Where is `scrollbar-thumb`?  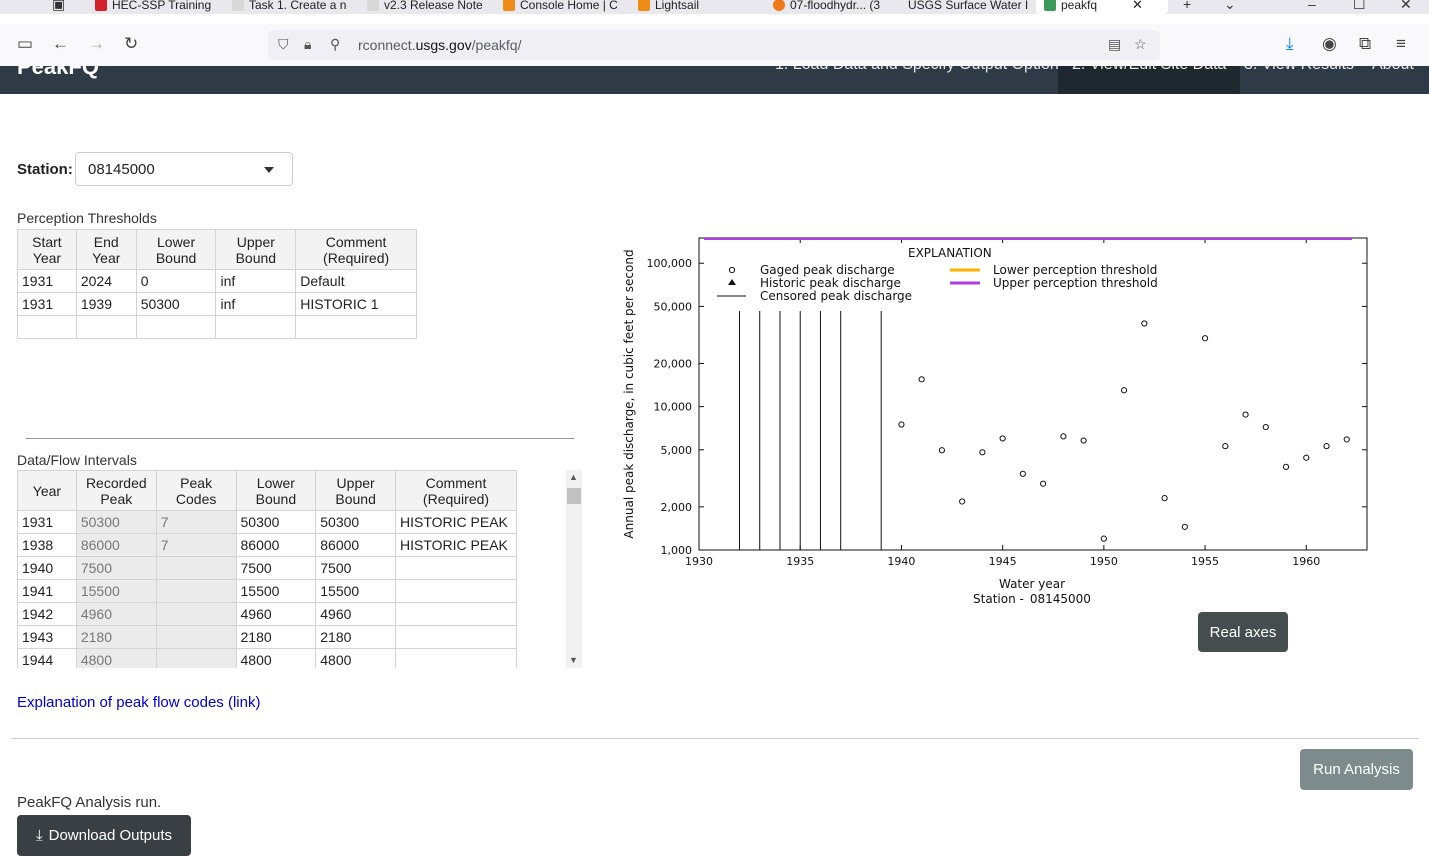
scrollbar-thumb is located at coordinates (574, 496).